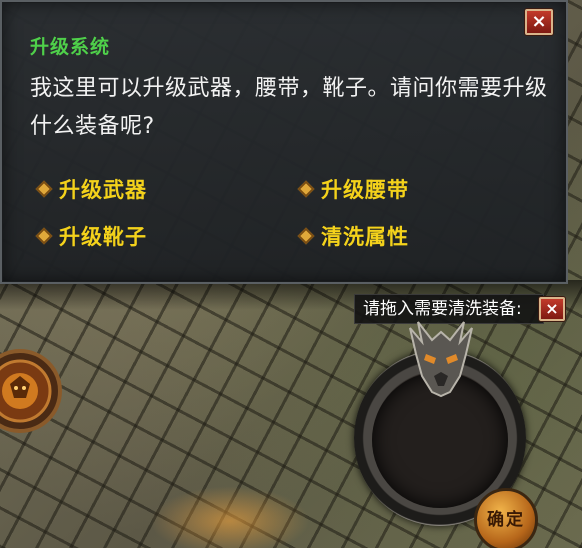 The image size is (582, 548). I want to click on fire-glow, so click(230, 517).